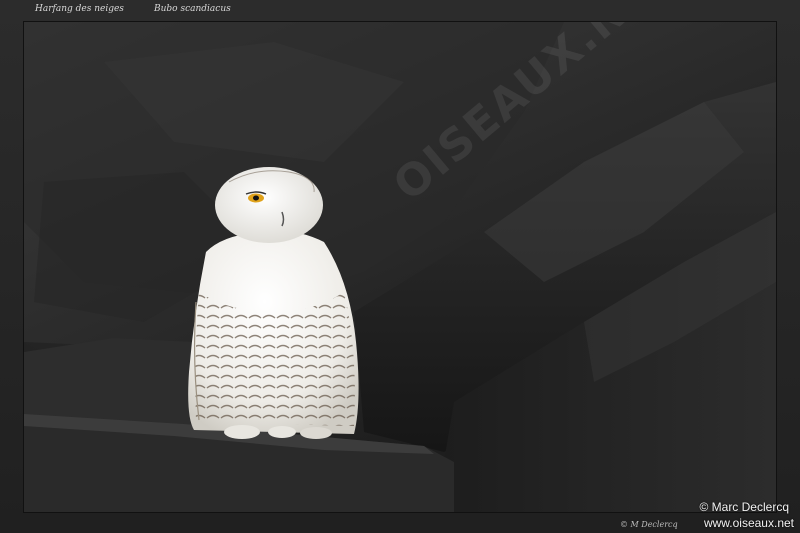  What do you see at coordinates (79, 9) in the screenshot?
I see `species-common-name: Harfang des neiges` at bounding box center [79, 9].